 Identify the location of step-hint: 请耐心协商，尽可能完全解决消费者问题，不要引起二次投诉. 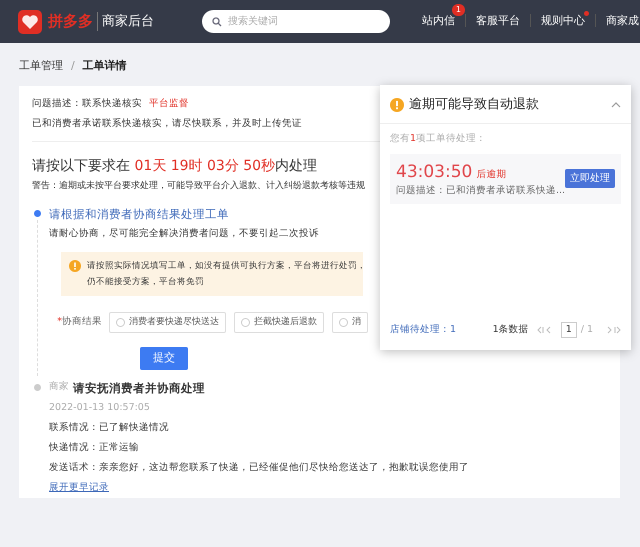
(184, 233).